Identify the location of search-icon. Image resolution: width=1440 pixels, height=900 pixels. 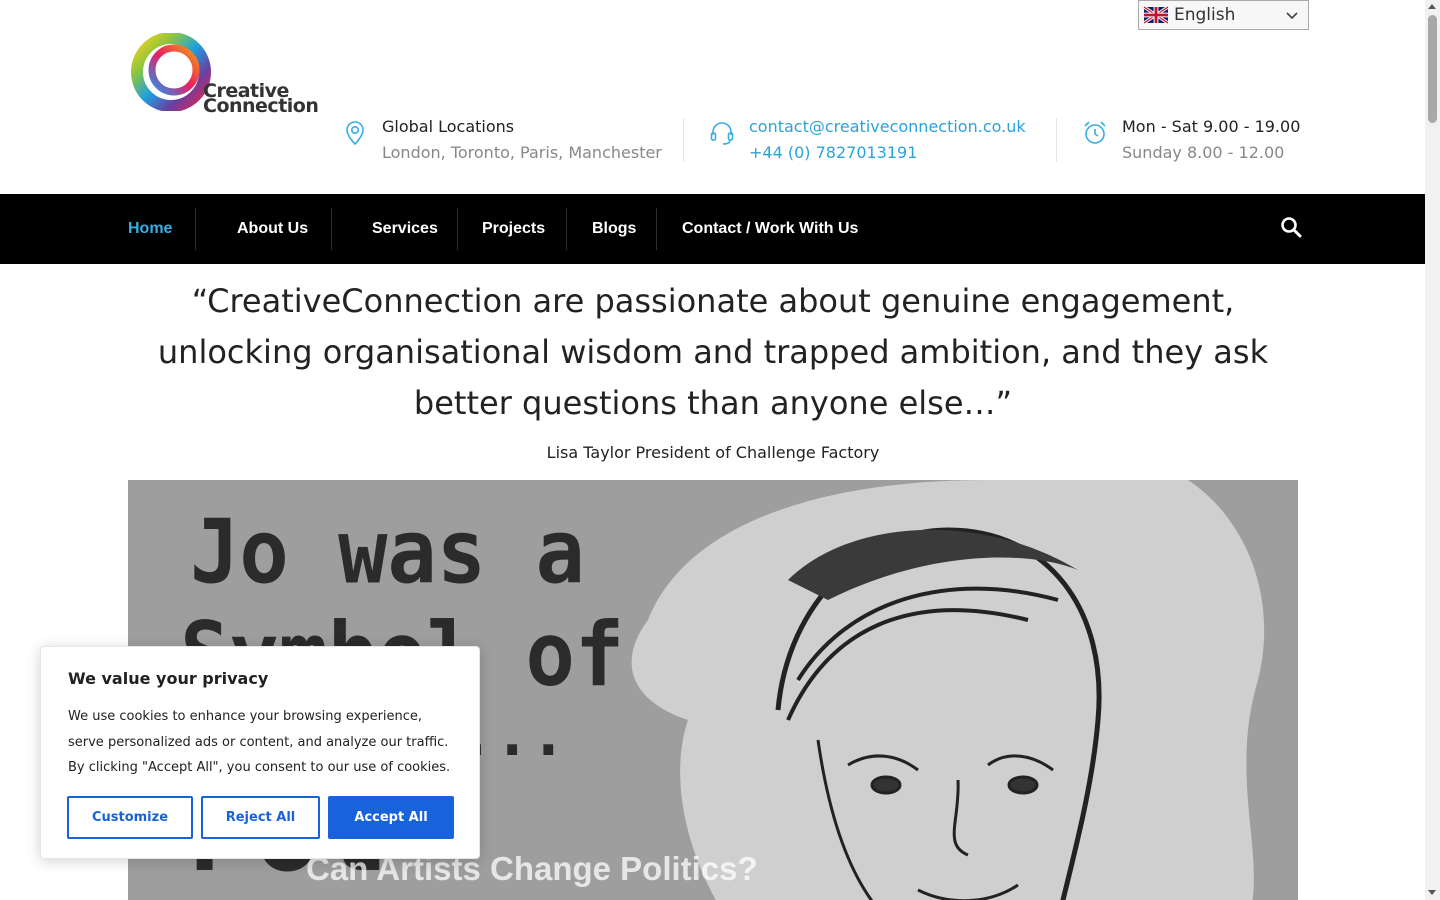
(1291, 227).